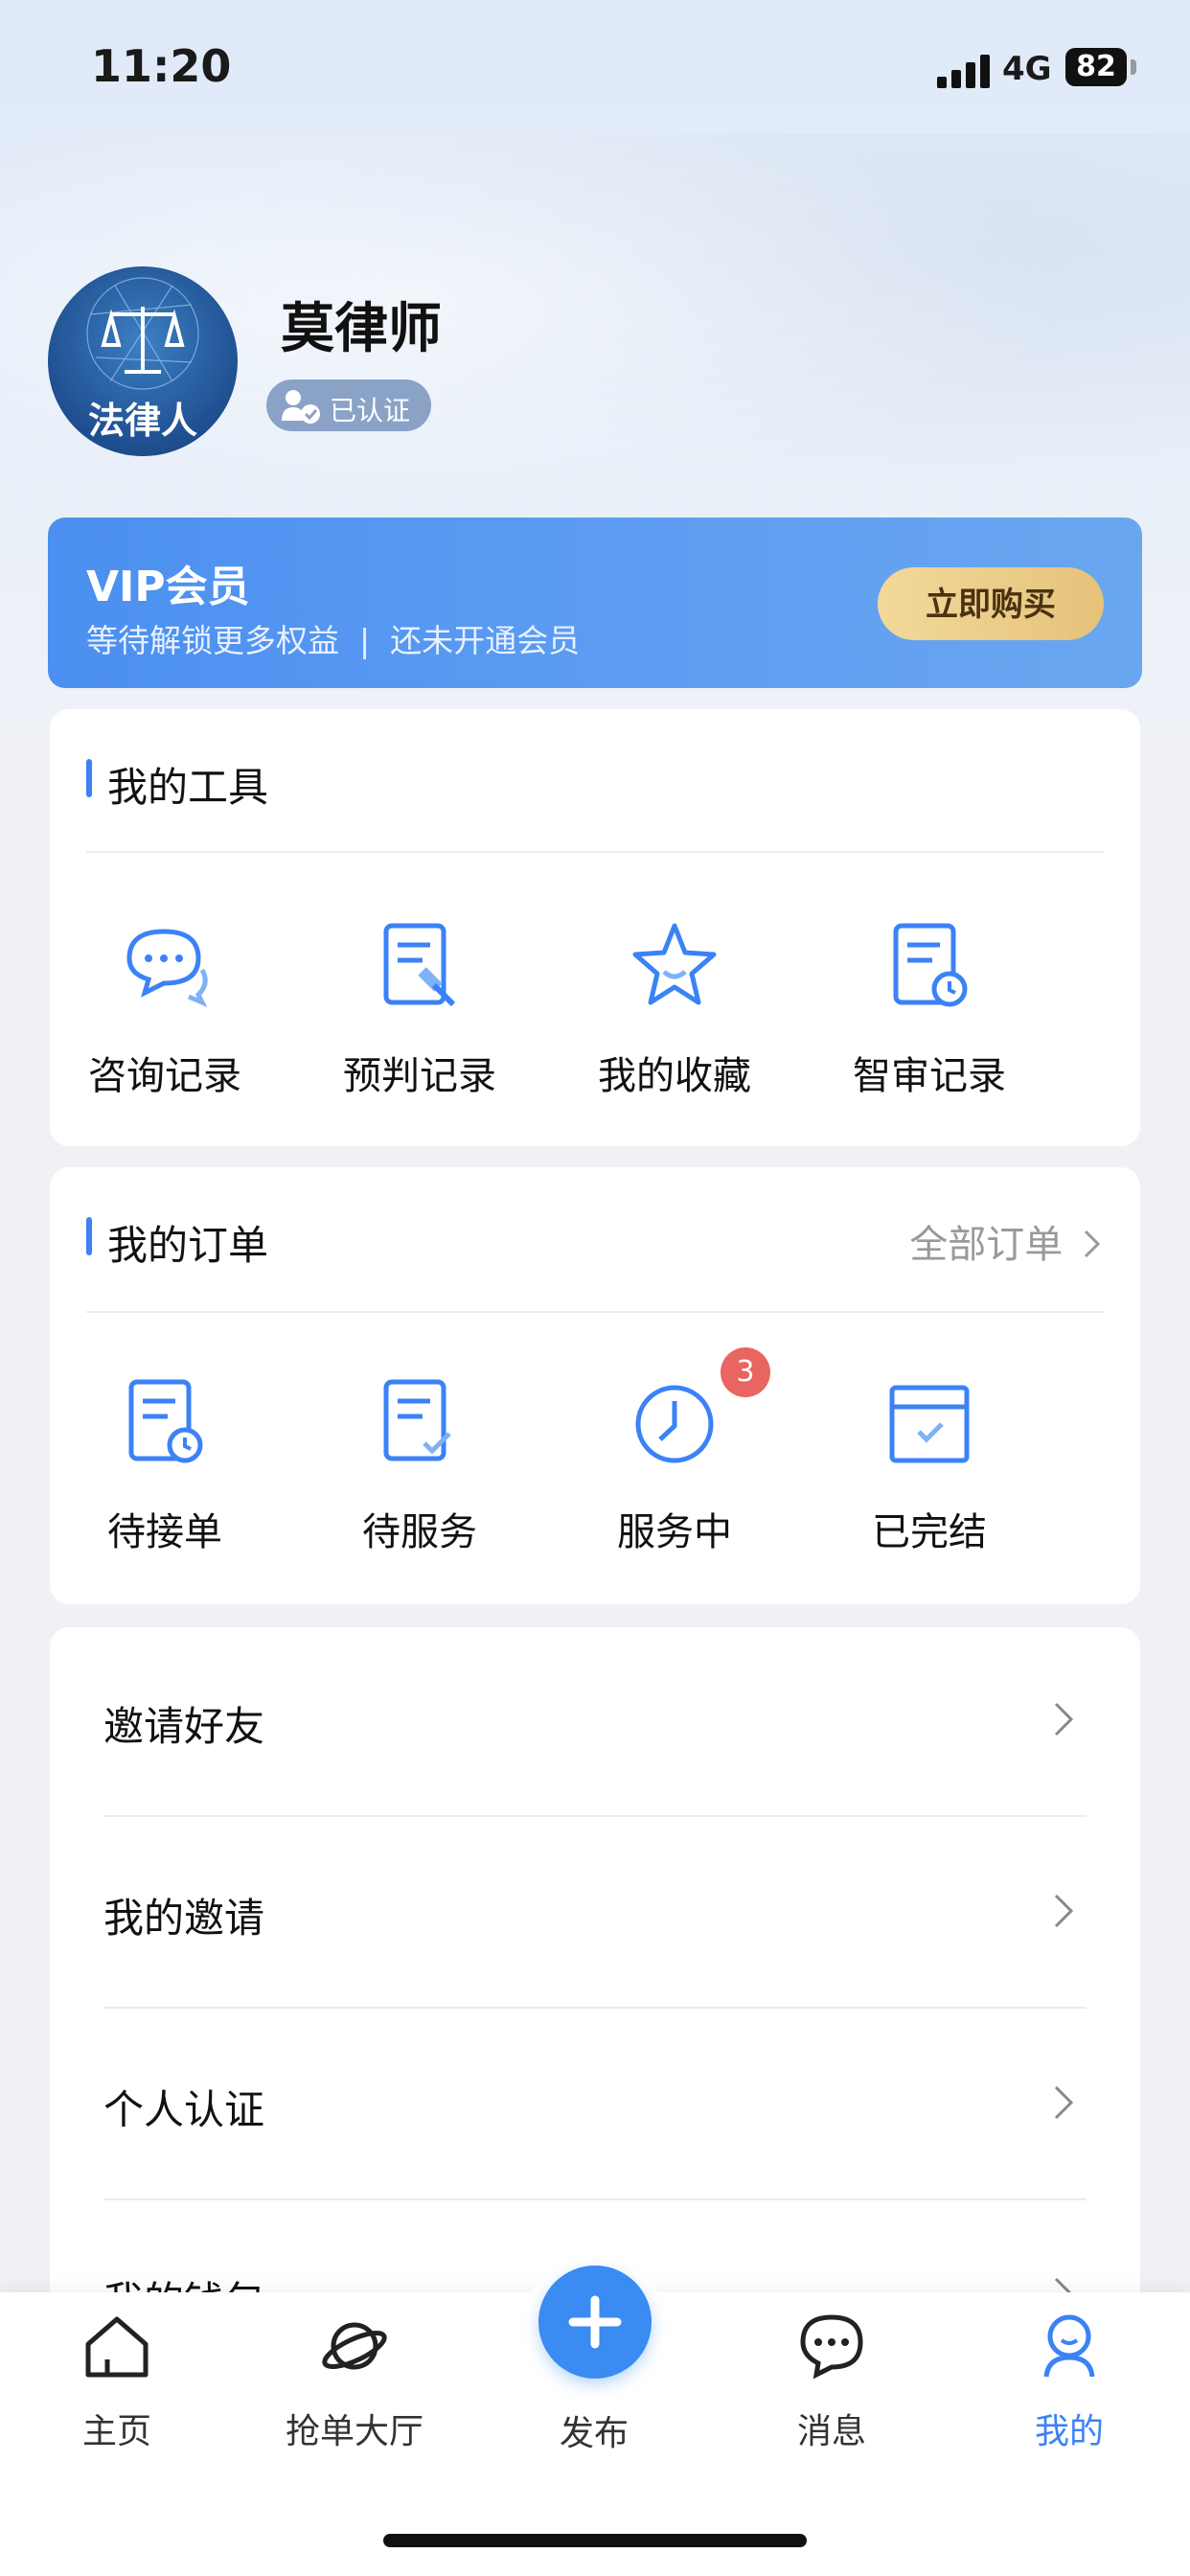 The image size is (1190, 2576). I want to click on order-label: 服务中, so click(674, 1532).